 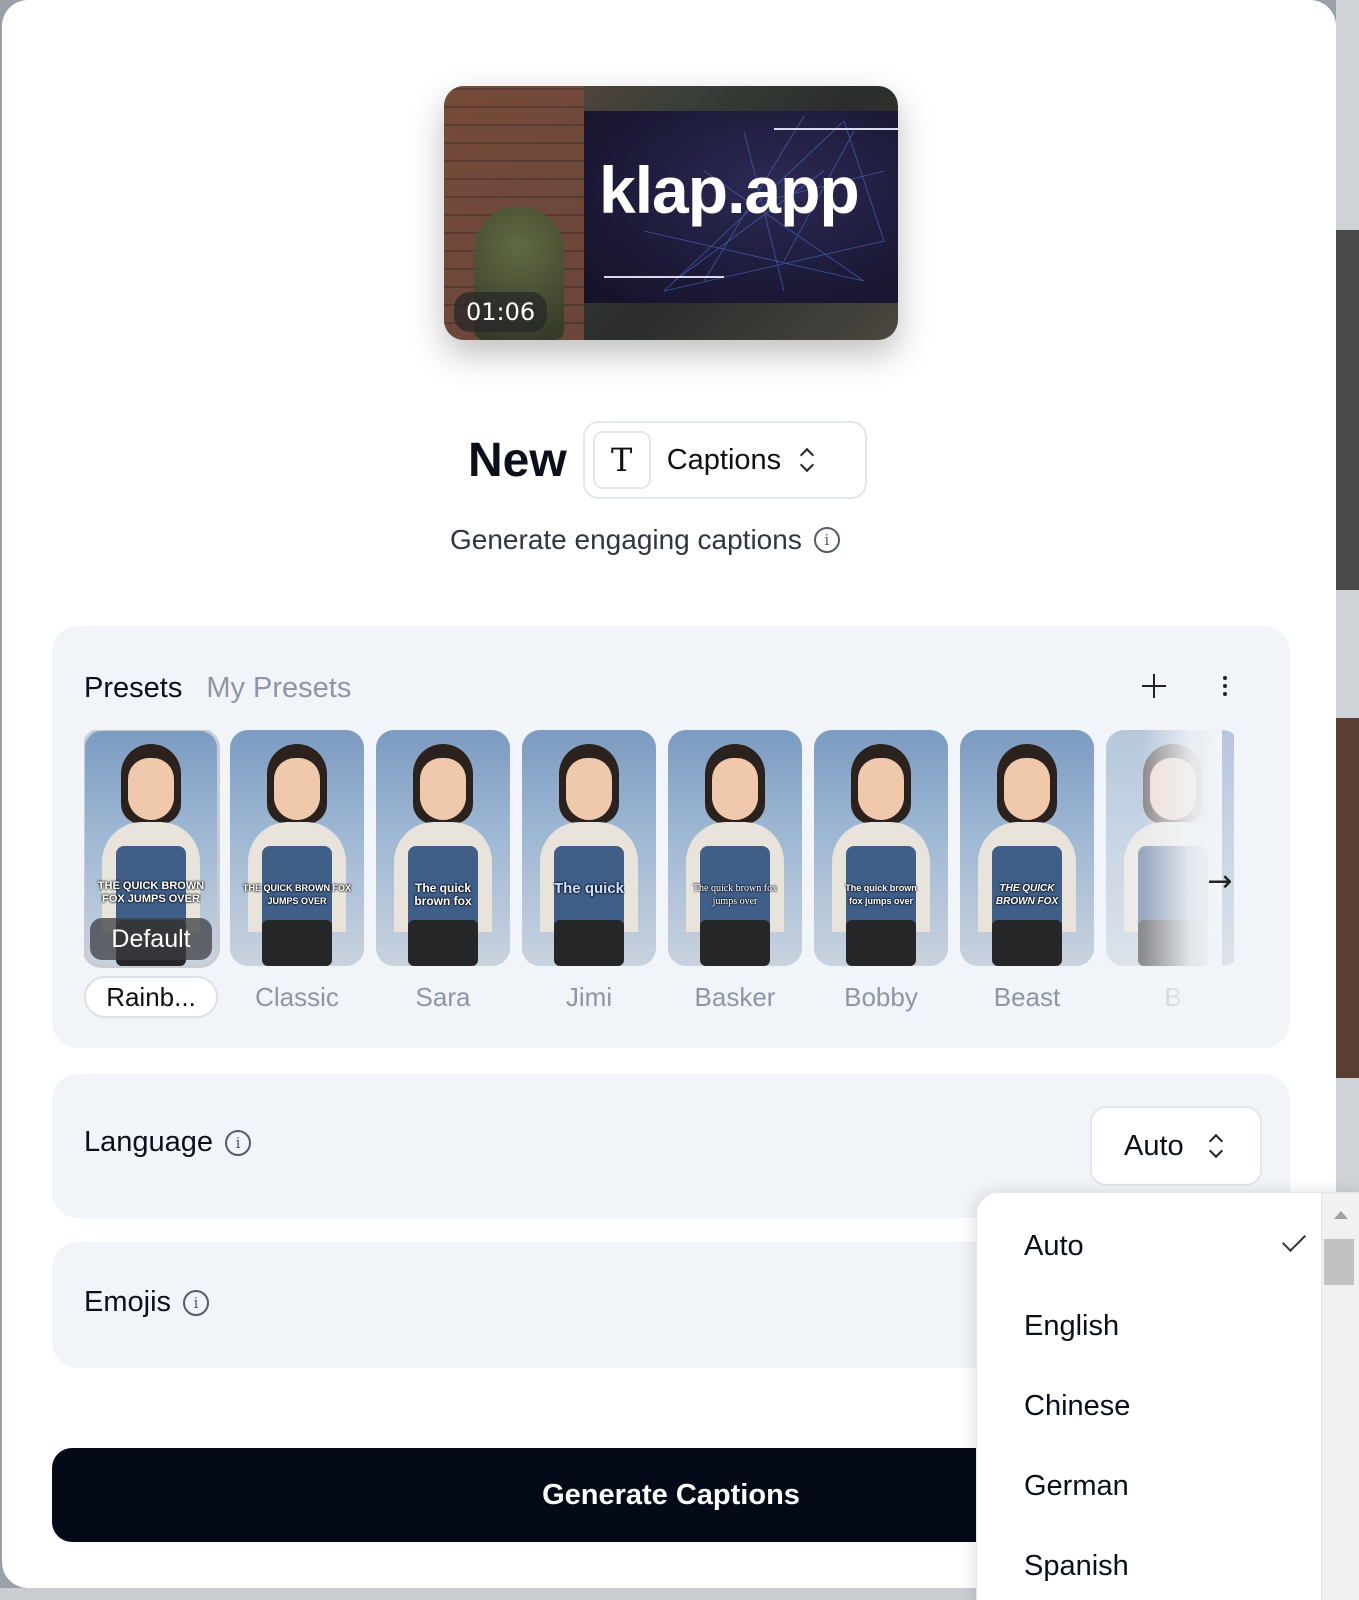 What do you see at coordinates (1076, 1485) in the screenshot?
I see `option-label: German` at bounding box center [1076, 1485].